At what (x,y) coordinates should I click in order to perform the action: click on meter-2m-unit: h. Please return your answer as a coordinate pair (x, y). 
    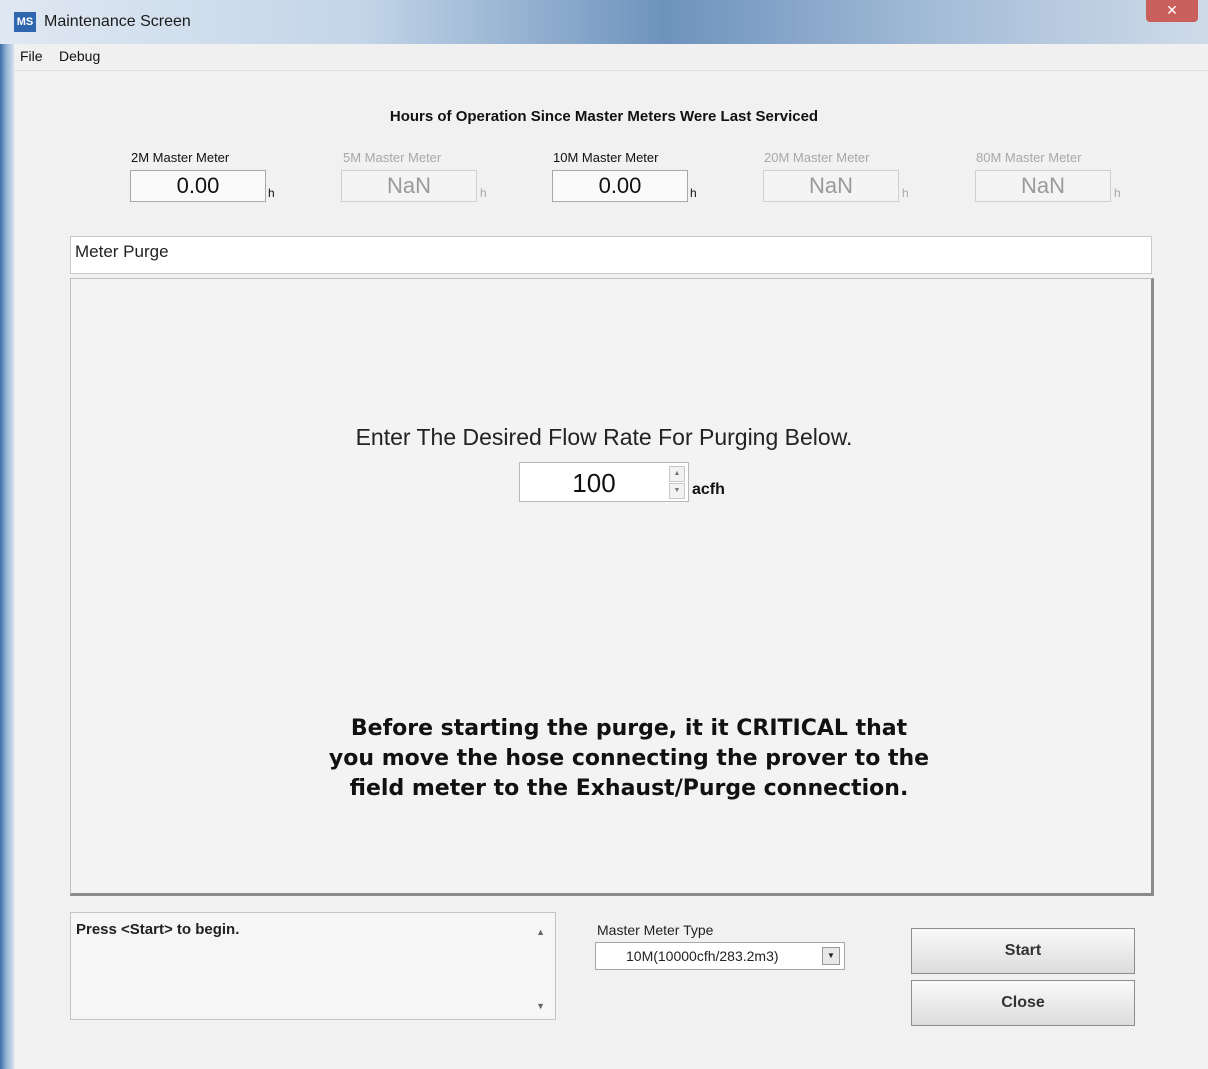
    Looking at the image, I should click on (271, 193).